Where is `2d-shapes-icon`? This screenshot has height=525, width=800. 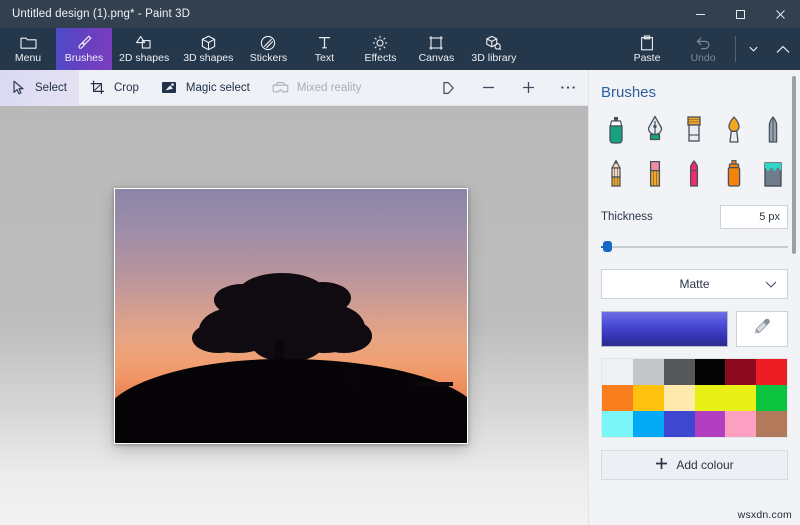
2d-shapes-icon is located at coordinates (144, 42).